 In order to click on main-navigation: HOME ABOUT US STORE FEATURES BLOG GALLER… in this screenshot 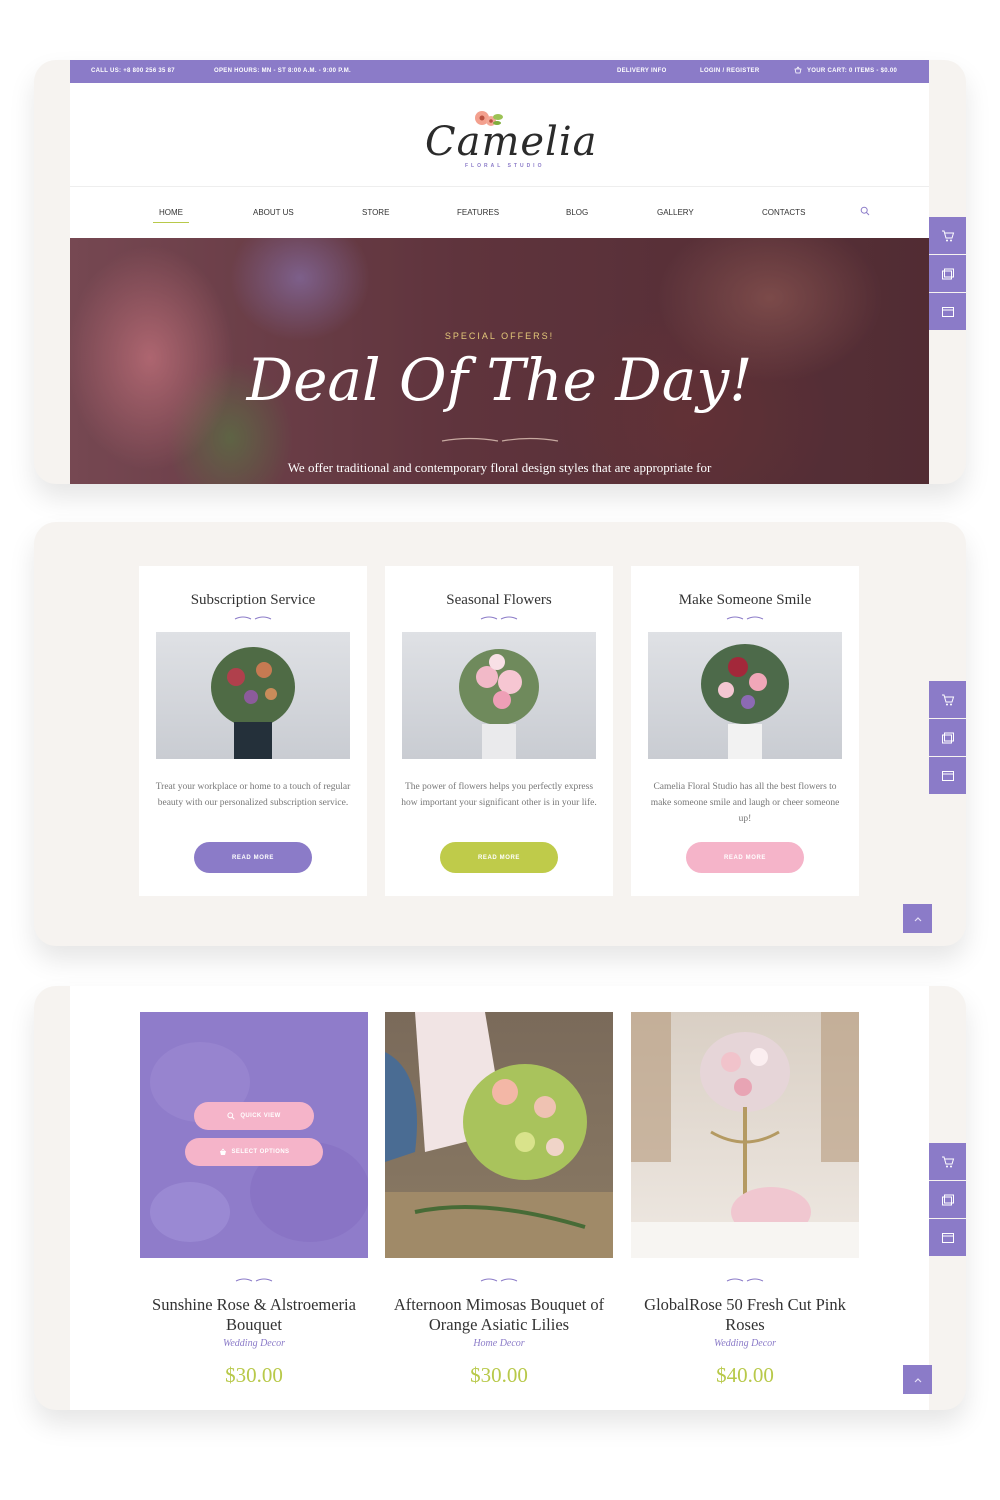, I will do `click(499, 212)`.